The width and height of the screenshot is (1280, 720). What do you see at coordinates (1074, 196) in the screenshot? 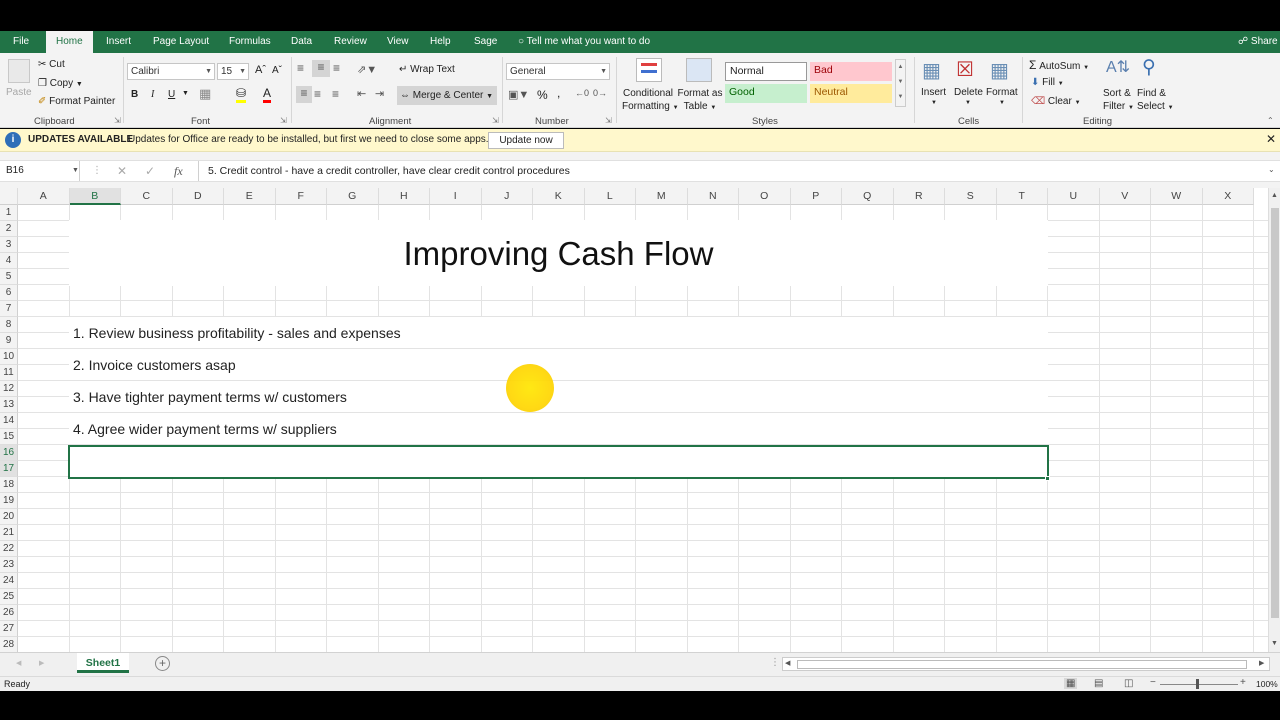
I see `column-header-u: U` at bounding box center [1074, 196].